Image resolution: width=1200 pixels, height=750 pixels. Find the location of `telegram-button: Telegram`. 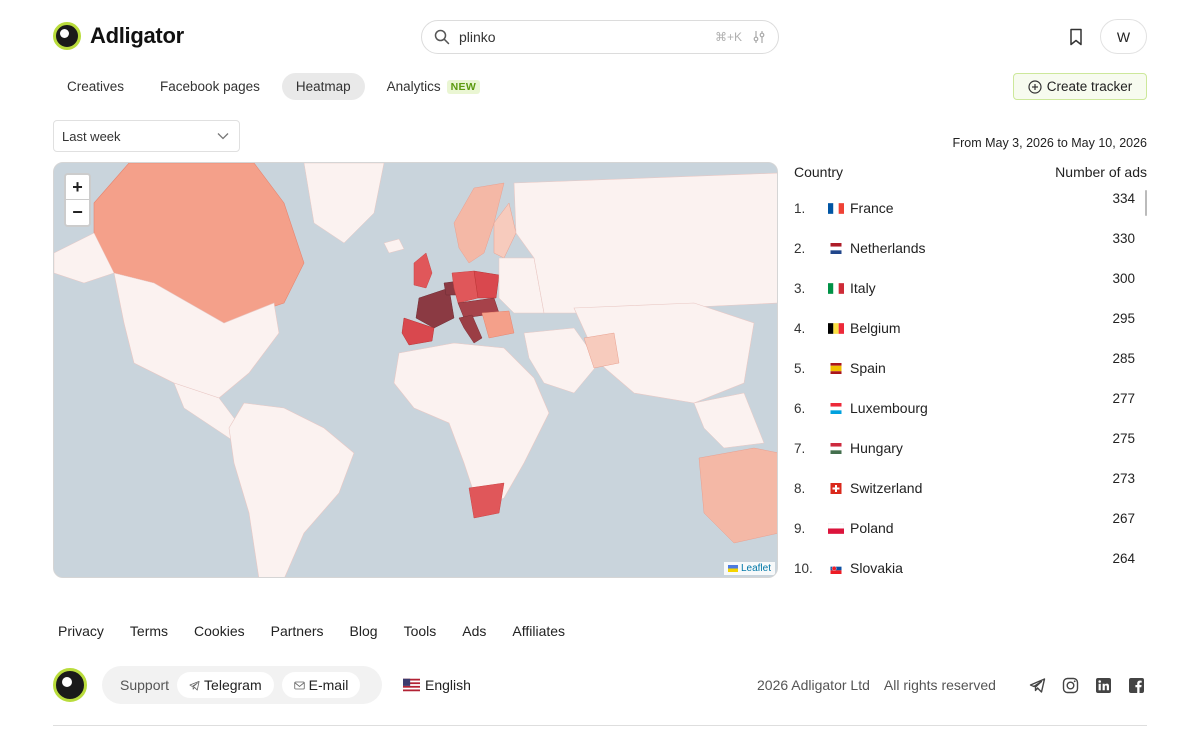

telegram-button: Telegram is located at coordinates (225, 685).